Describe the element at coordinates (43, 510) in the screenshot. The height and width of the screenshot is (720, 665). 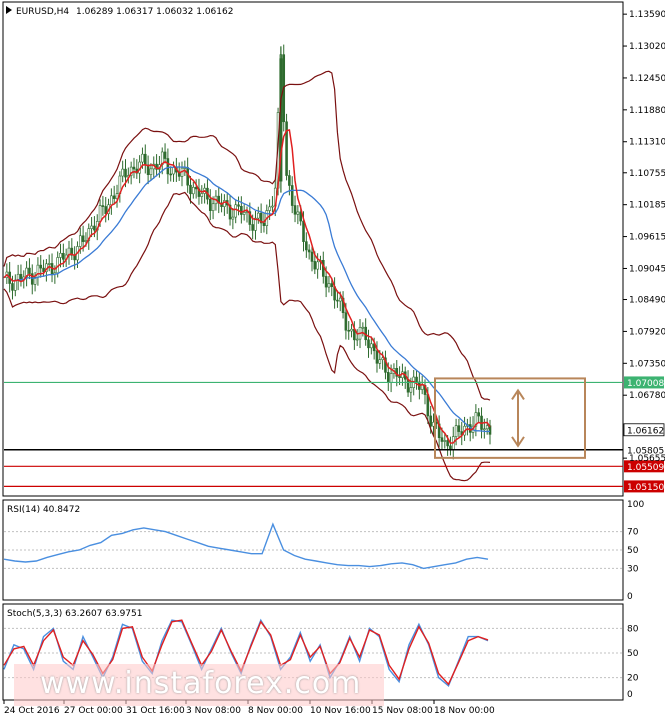
I see `rsi-header: RSI(14) 40.8472` at that location.